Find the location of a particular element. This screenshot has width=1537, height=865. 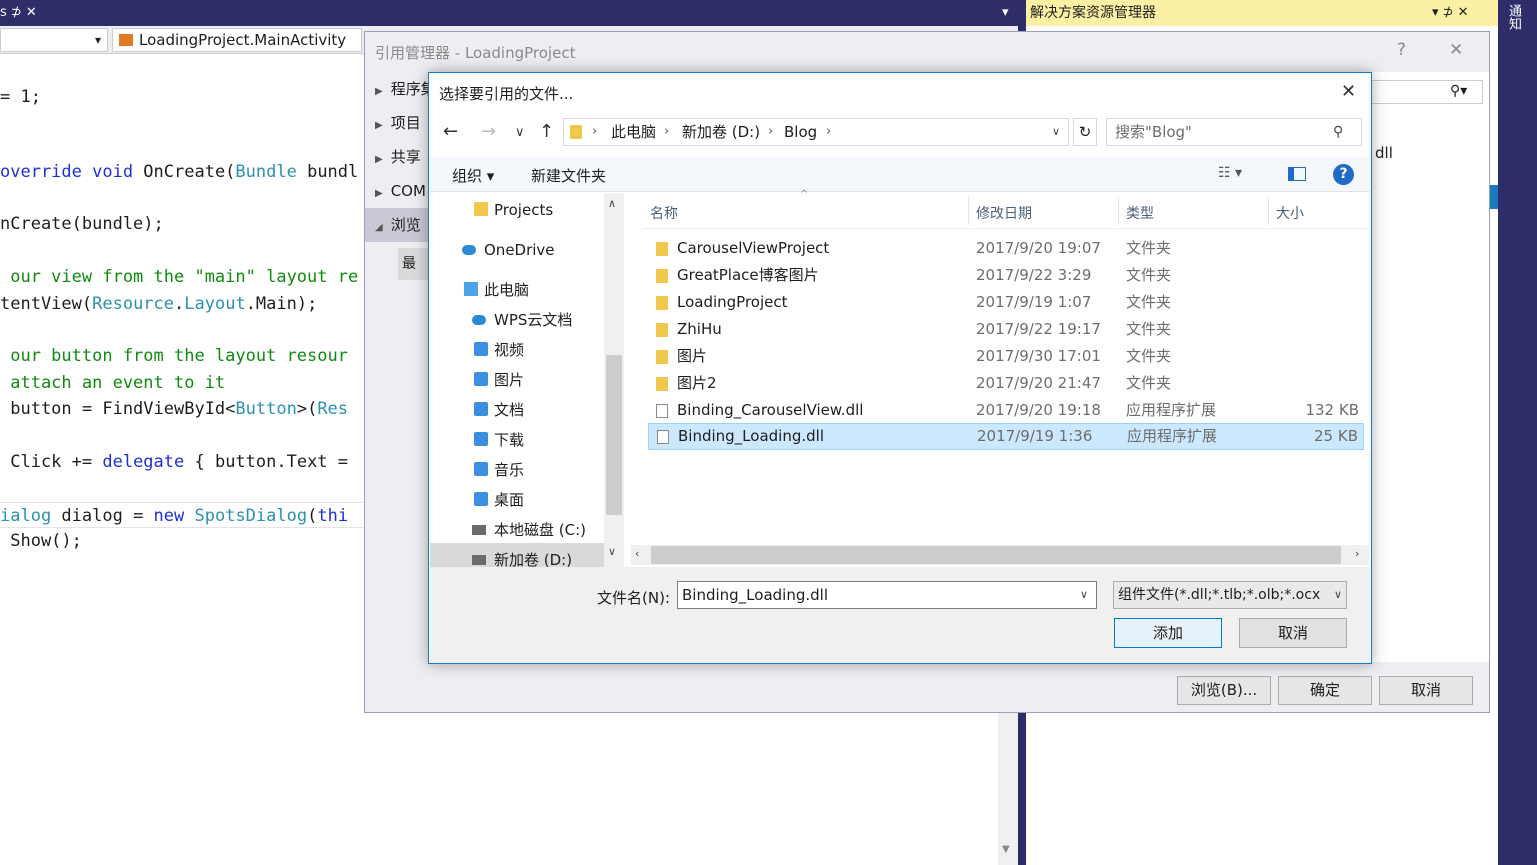

file-row: LoadingProject 2017/9/19 1:07 文件夹 is located at coordinates (1006, 302).